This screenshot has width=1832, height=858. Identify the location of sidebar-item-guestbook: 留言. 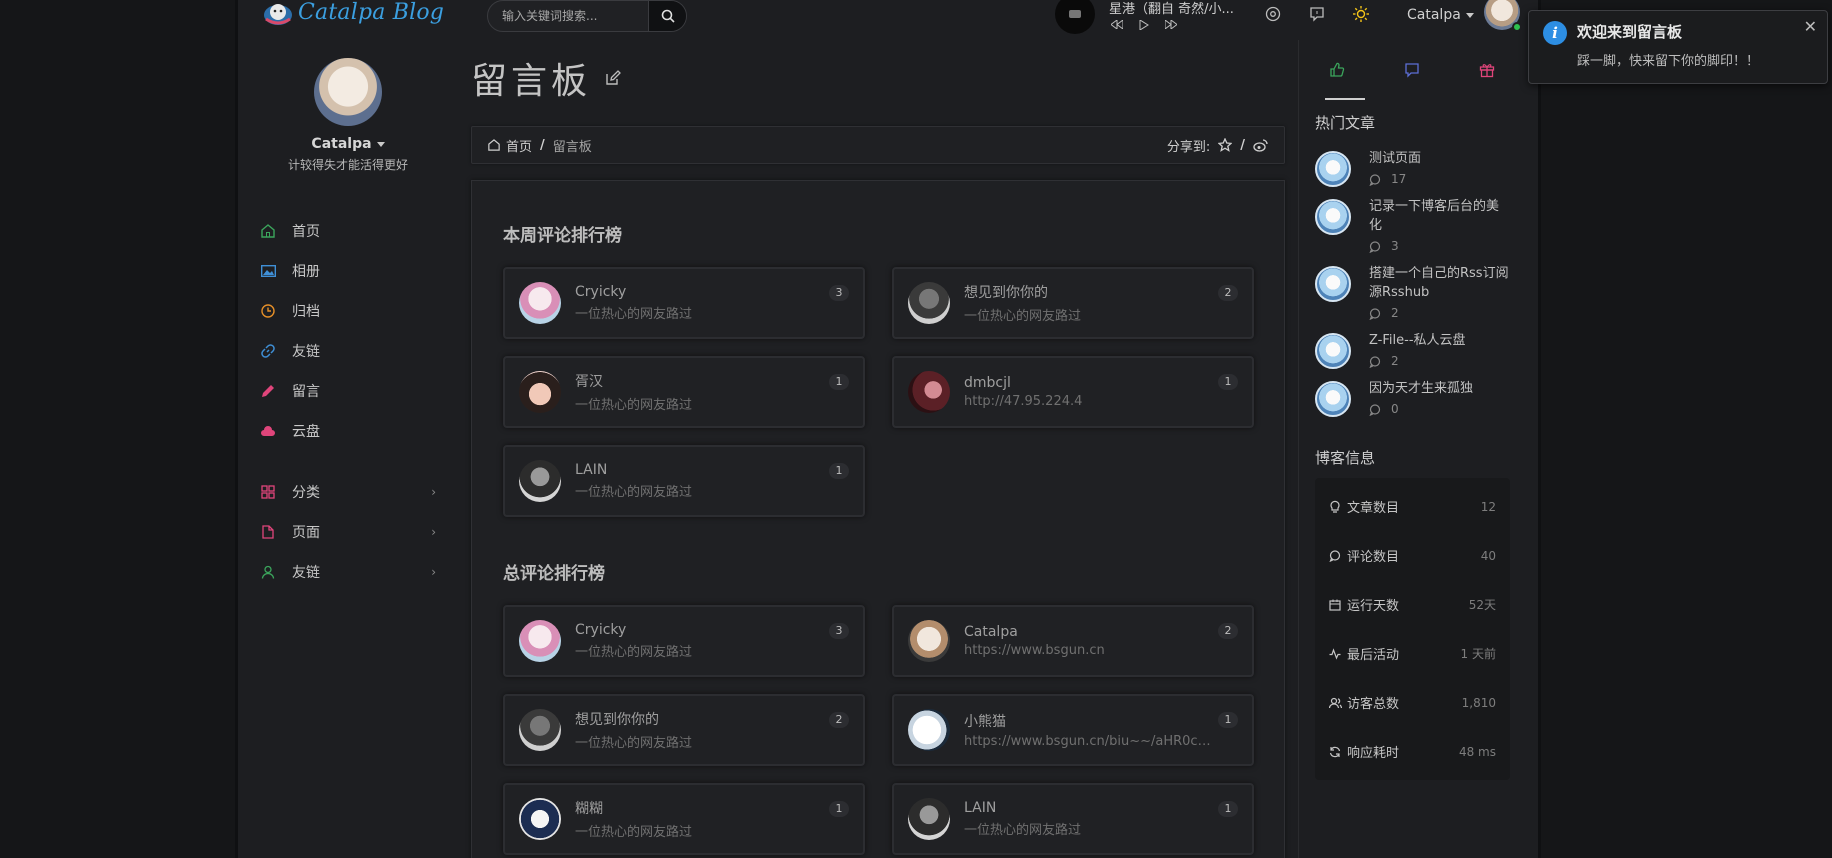
(348, 391).